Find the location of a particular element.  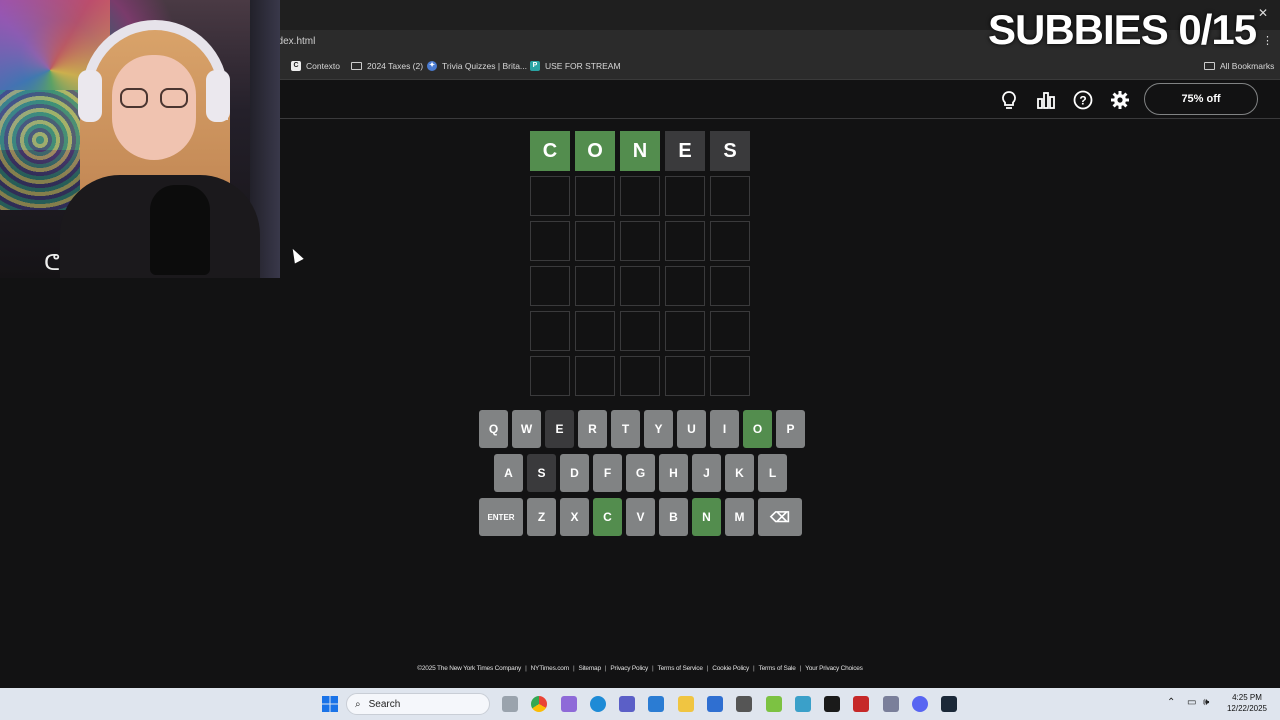

all-bookmarks: All Bookmarks is located at coordinates (1239, 66).